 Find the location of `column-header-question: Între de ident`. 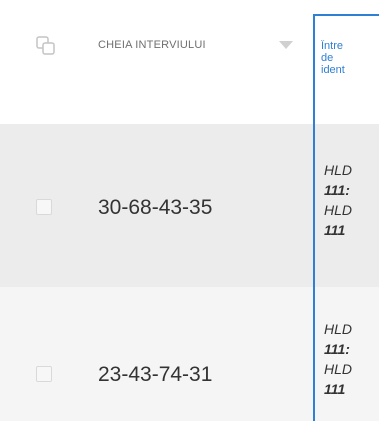

column-header-question: Între de ident is located at coordinates (350, 58).